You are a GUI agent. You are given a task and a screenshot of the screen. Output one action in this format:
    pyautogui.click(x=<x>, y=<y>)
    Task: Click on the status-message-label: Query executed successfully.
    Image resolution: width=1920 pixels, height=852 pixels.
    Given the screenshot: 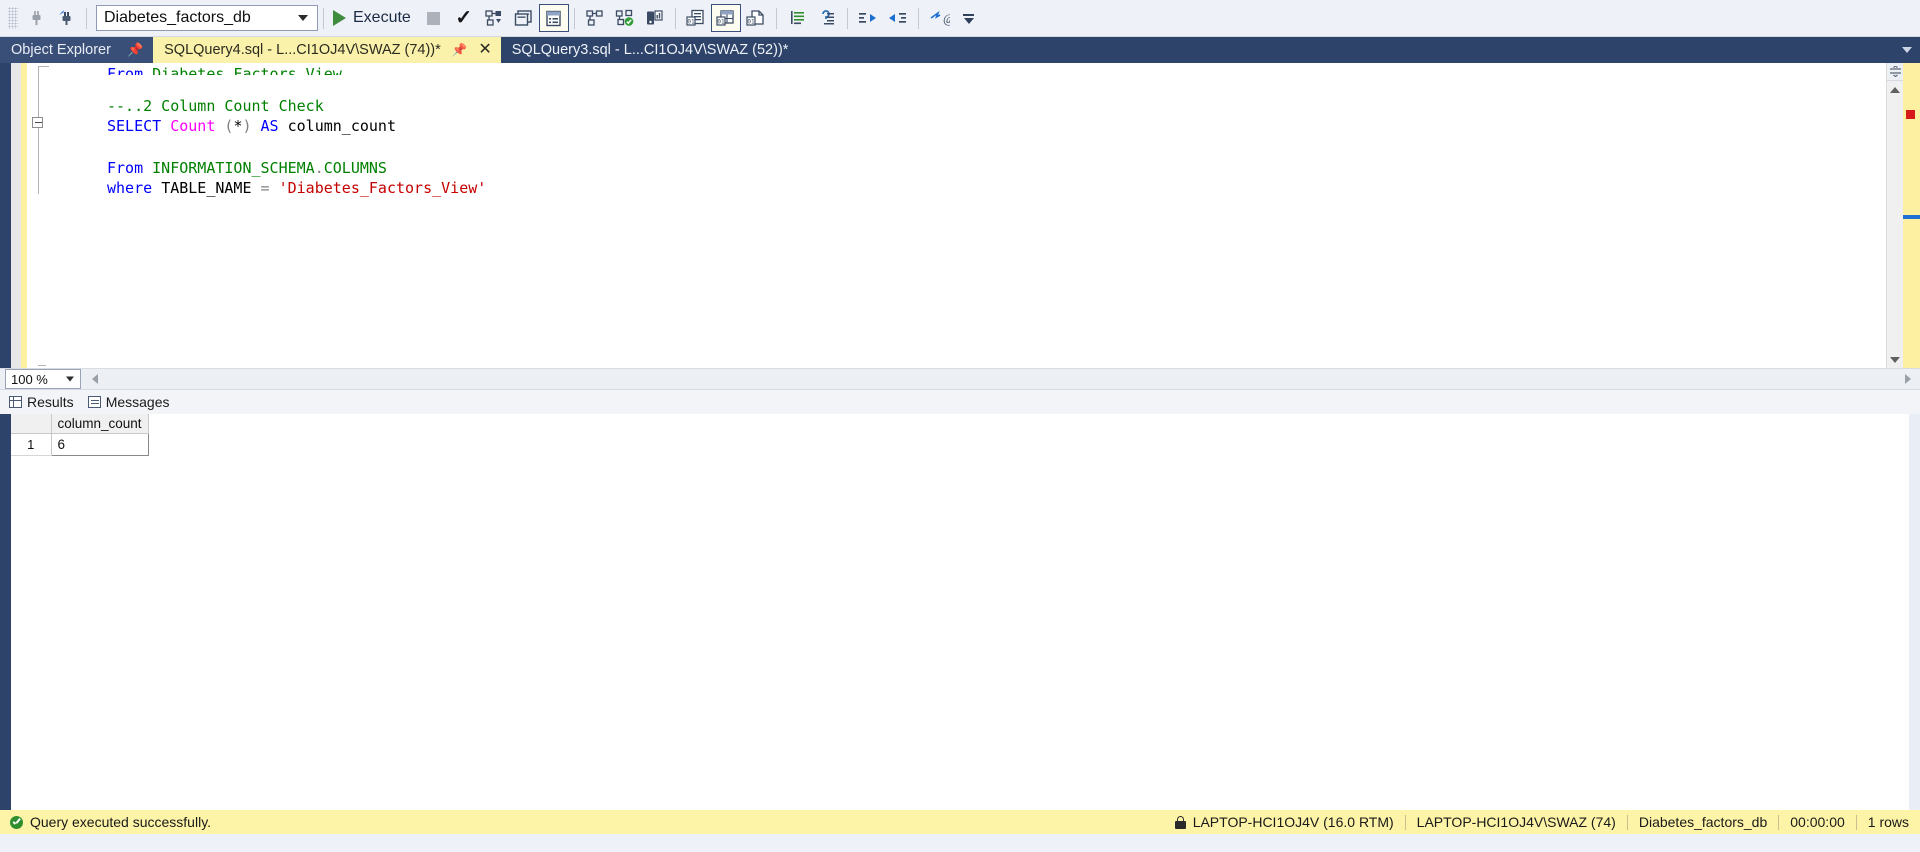 What is the action you would take?
    pyautogui.click(x=121, y=822)
    